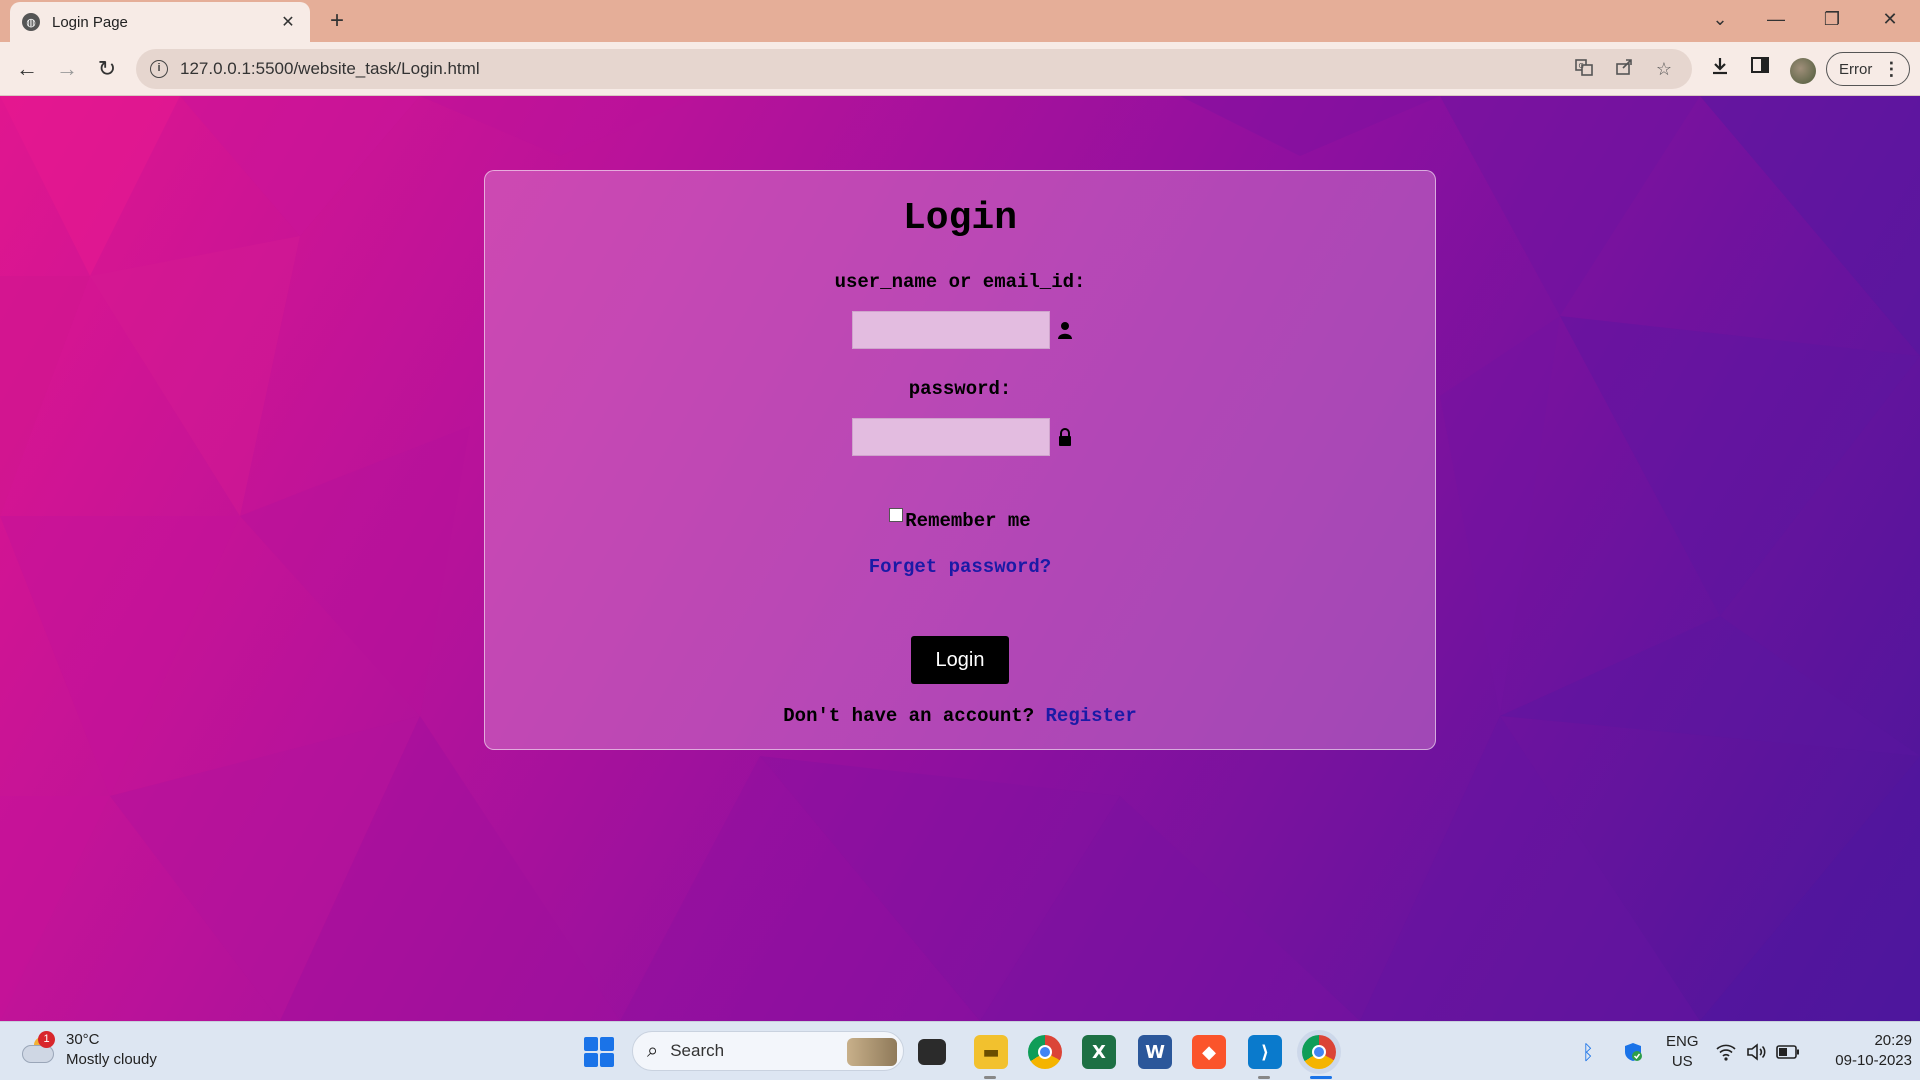 The image size is (1920, 1080). What do you see at coordinates (968, 521) in the screenshot?
I see `remember-me-label: Remember me` at bounding box center [968, 521].